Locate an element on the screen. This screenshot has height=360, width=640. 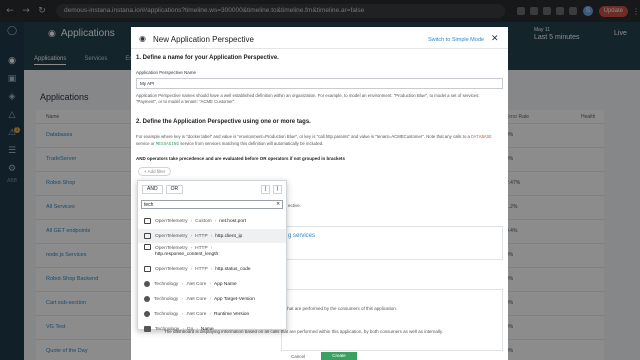
tag-key: http.response_content_length is located at coordinates (187, 254).